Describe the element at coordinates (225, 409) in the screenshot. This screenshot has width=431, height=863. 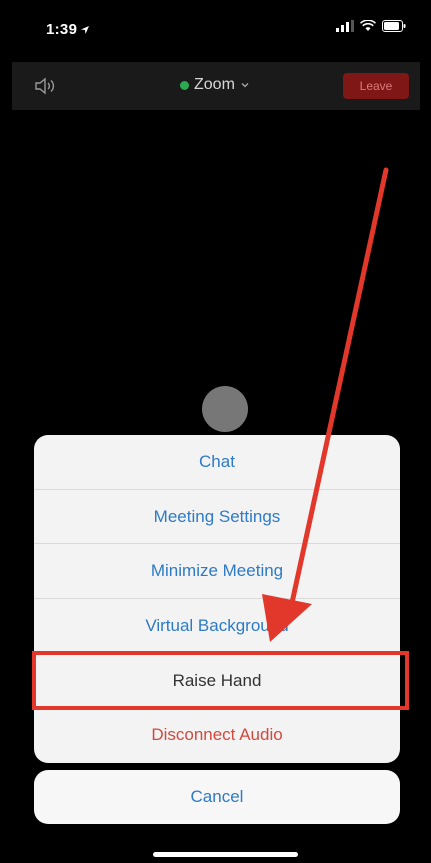
I see `participant-avatar` at that location.